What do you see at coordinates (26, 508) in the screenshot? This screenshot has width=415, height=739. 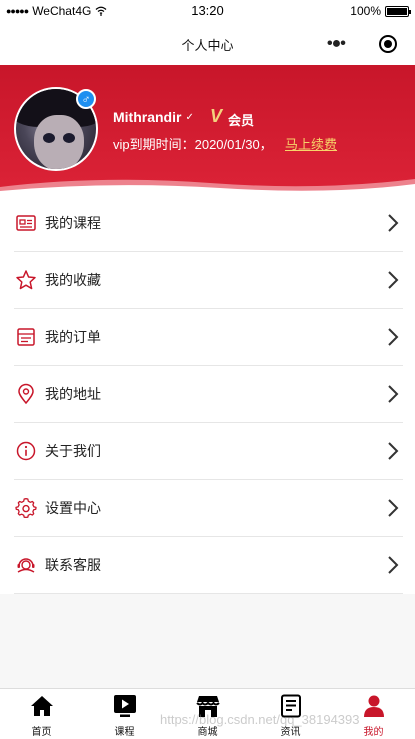 I see `gear-icon` at bounding box center [26, 508].